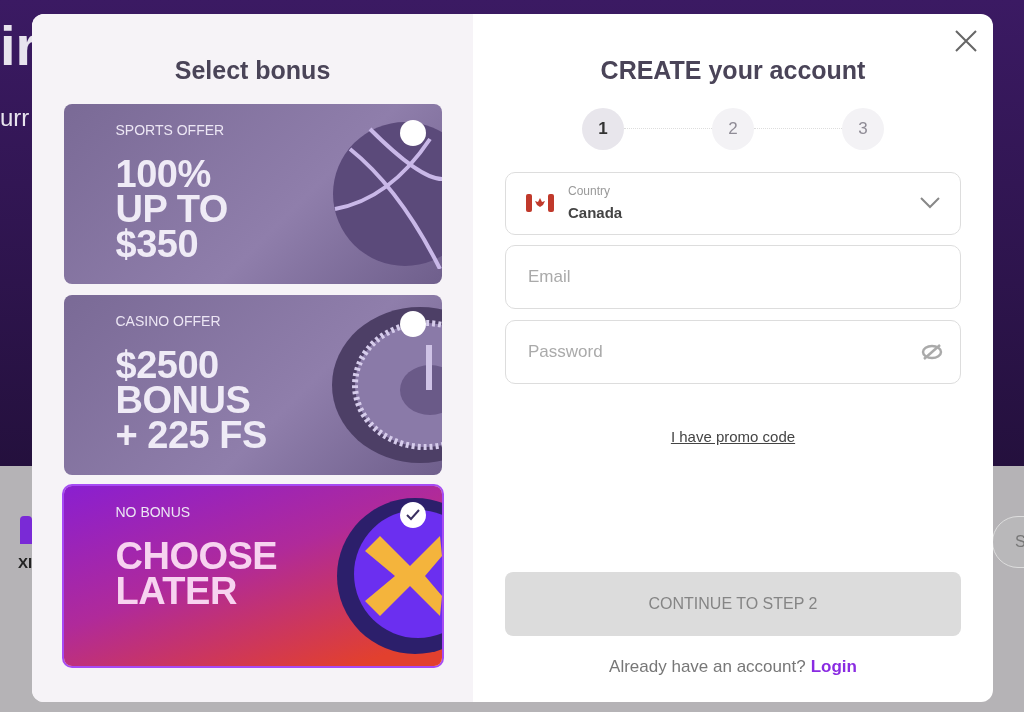 The width and height of the screenshot is (1024, 712). What do you see at coordinates (385, 384) in the screenshot?
I see `roulette-wheel-icon` at bounding box center [385, 384].